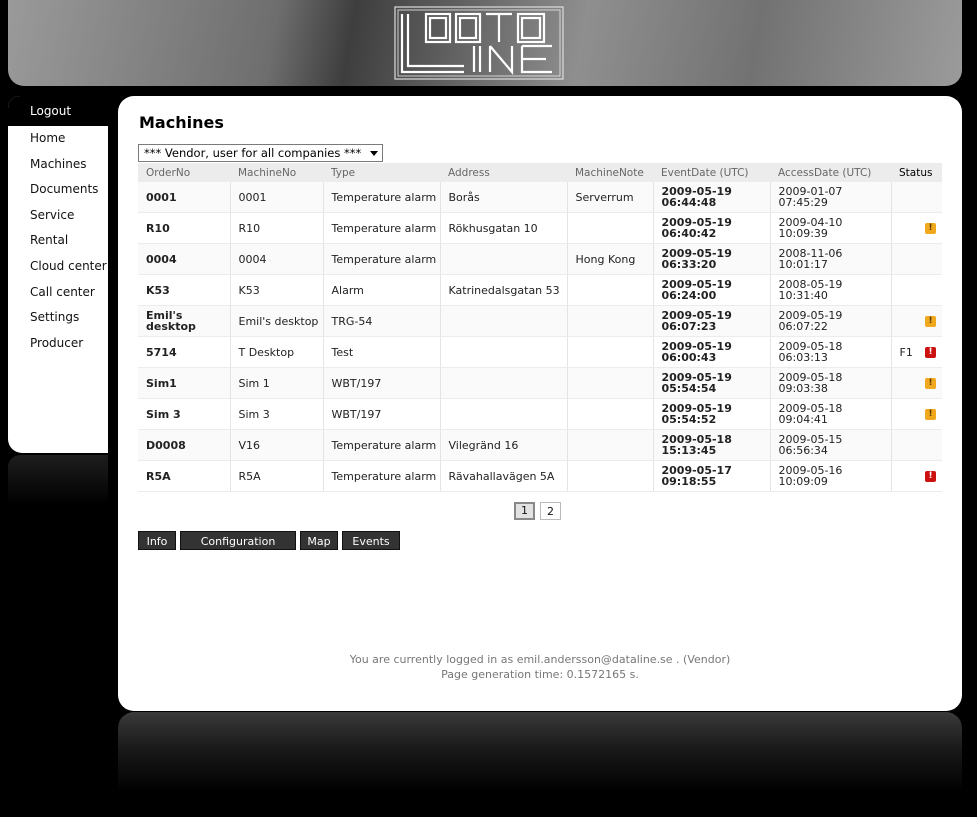 This screenshot has height=817, width=977. What do you see at coordinates (712, 228) in the screenshot?
I see `cell-eventdate: 2009-05-19 06:40:42` at bounding box center [712, 228].